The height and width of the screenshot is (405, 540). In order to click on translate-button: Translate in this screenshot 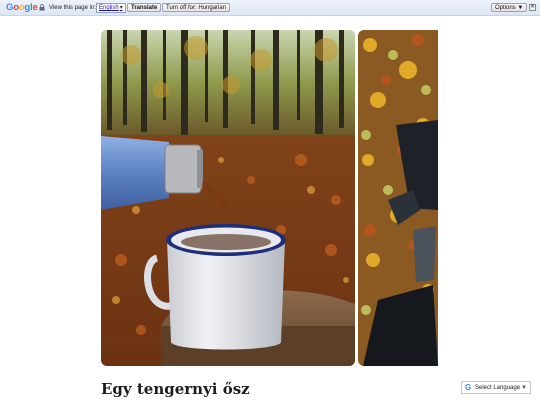, I will do `click(144, 7)`.